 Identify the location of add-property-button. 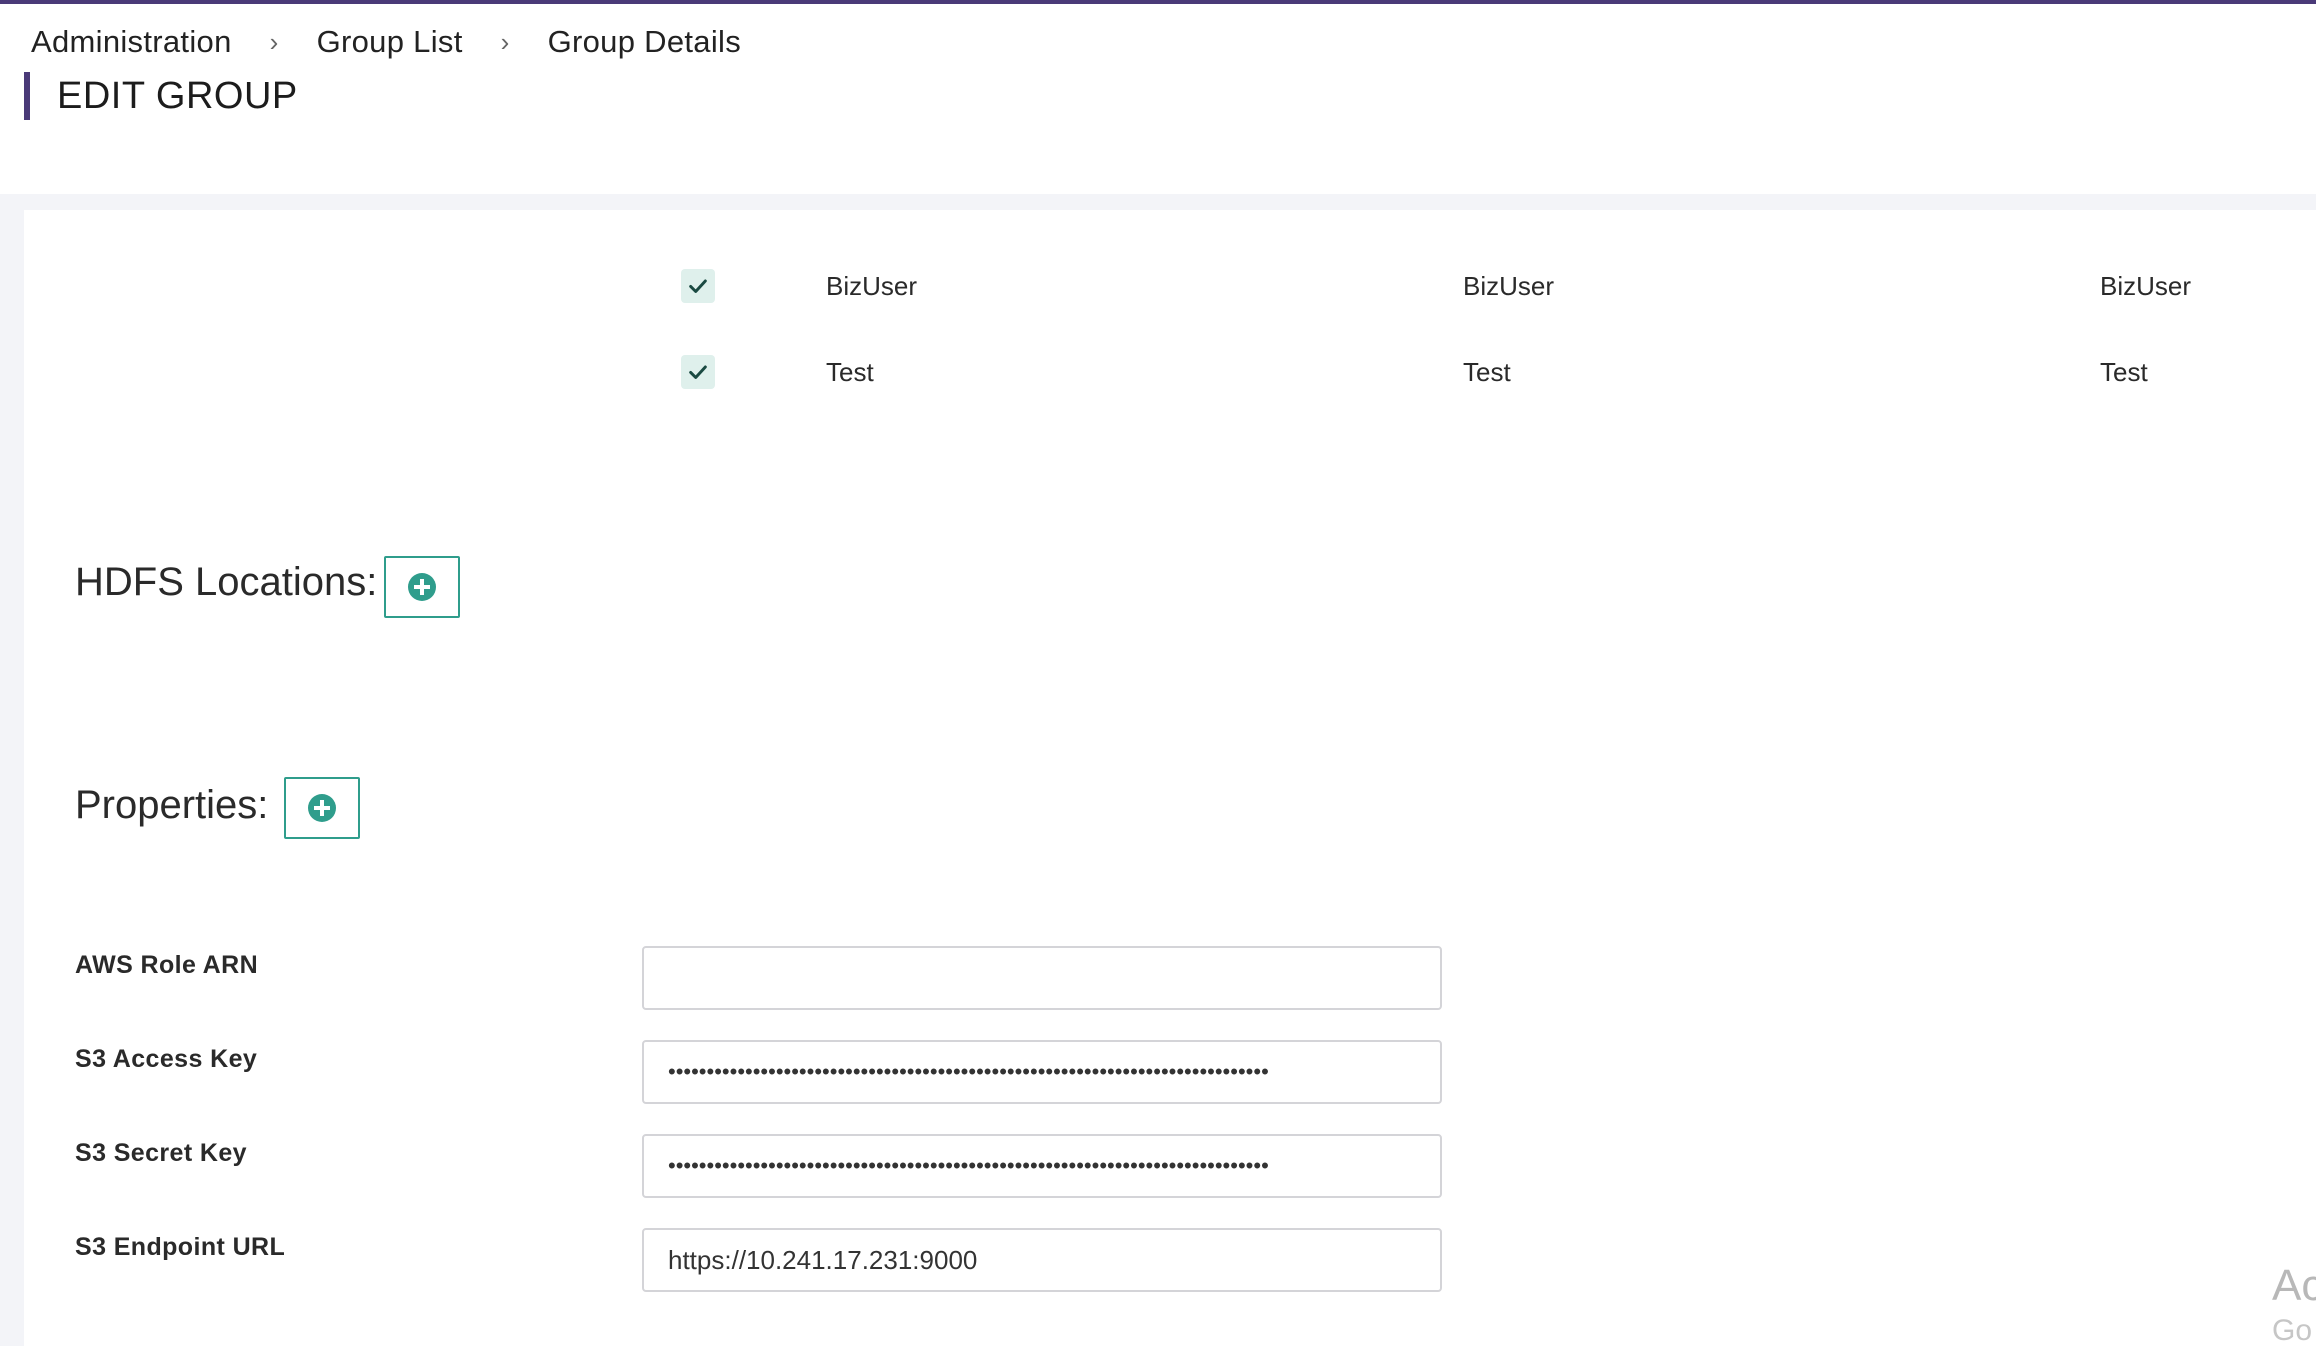
(322, 808).